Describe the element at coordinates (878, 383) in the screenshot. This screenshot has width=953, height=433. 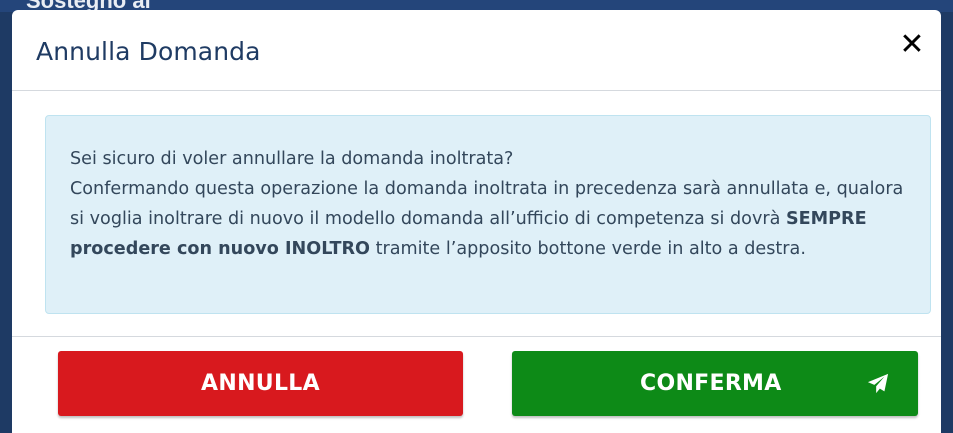
I see `paper-plane-icon` at that location.